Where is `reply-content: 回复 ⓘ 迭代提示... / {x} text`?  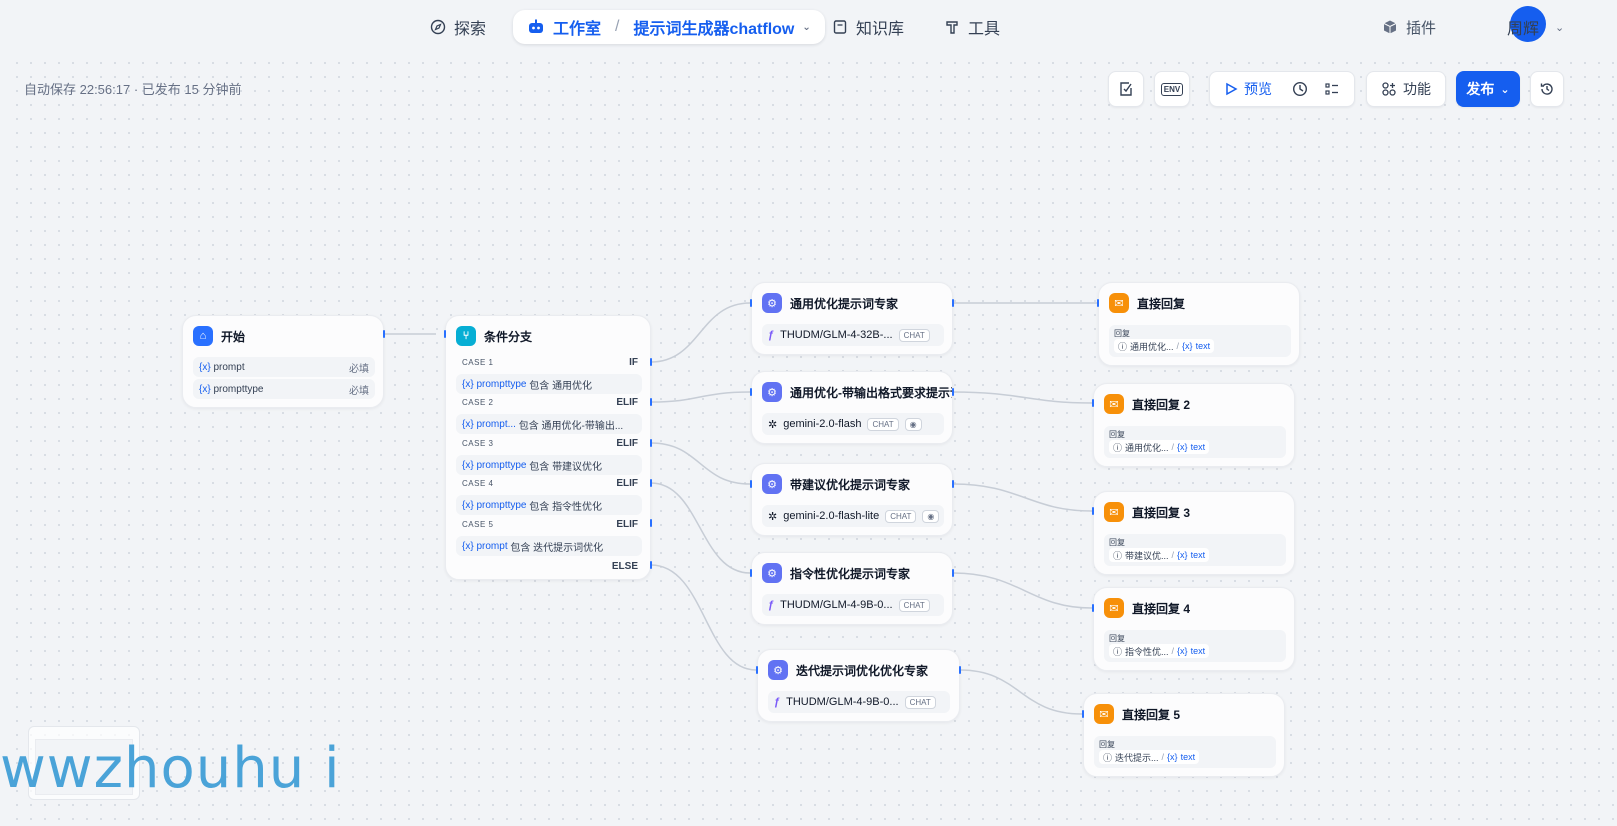
reply-content: 回复 ⓘ 迭代提示... / {x} text is located at coordinates (1185, 752).